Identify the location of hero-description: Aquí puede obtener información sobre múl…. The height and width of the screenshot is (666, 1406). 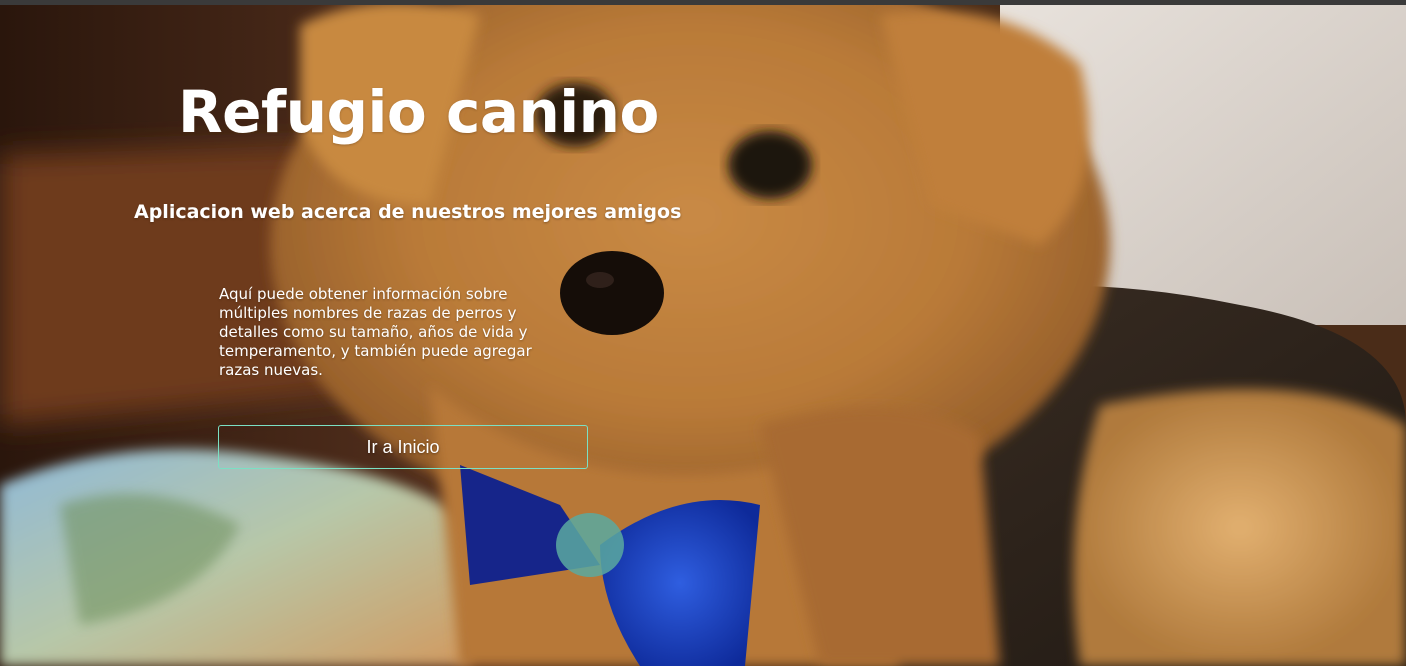
(375, 332).